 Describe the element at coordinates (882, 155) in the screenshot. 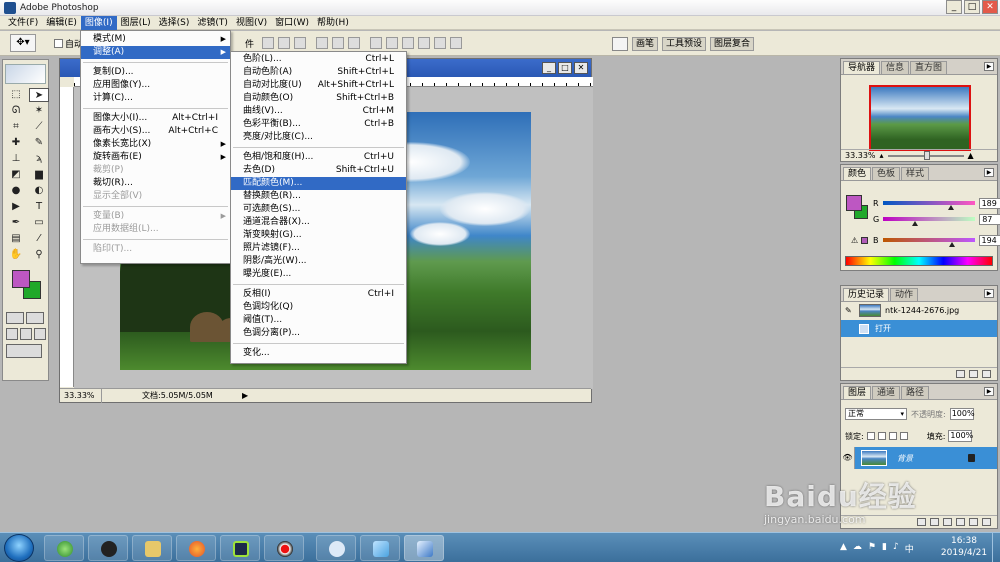

I see `zoom-out-icon: ▴` at that location.